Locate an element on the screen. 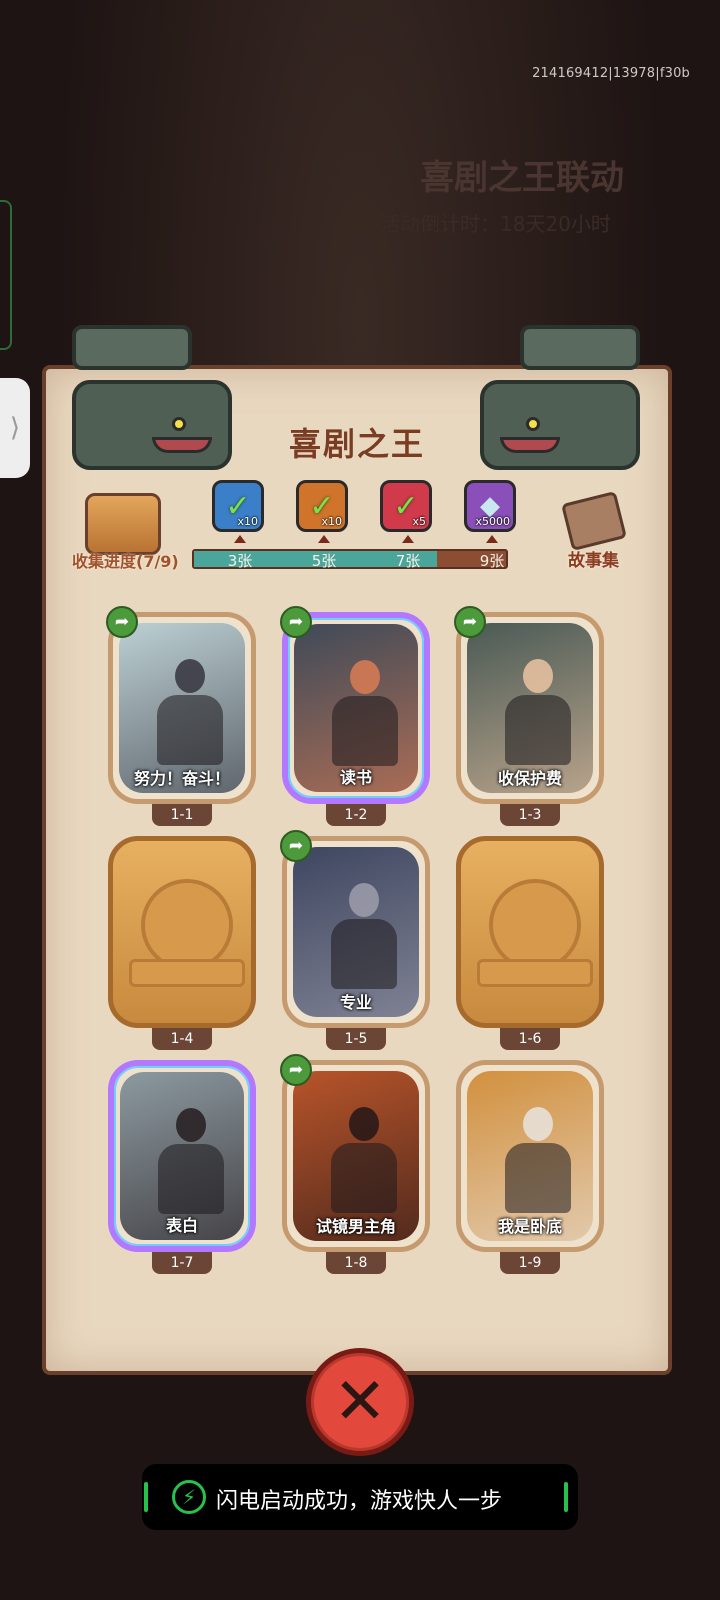 The width and height of the screenshot is (720, 1600). story-card-8: 试镜男主角 1-8 ➦ is located at coordinates (355, 1164).